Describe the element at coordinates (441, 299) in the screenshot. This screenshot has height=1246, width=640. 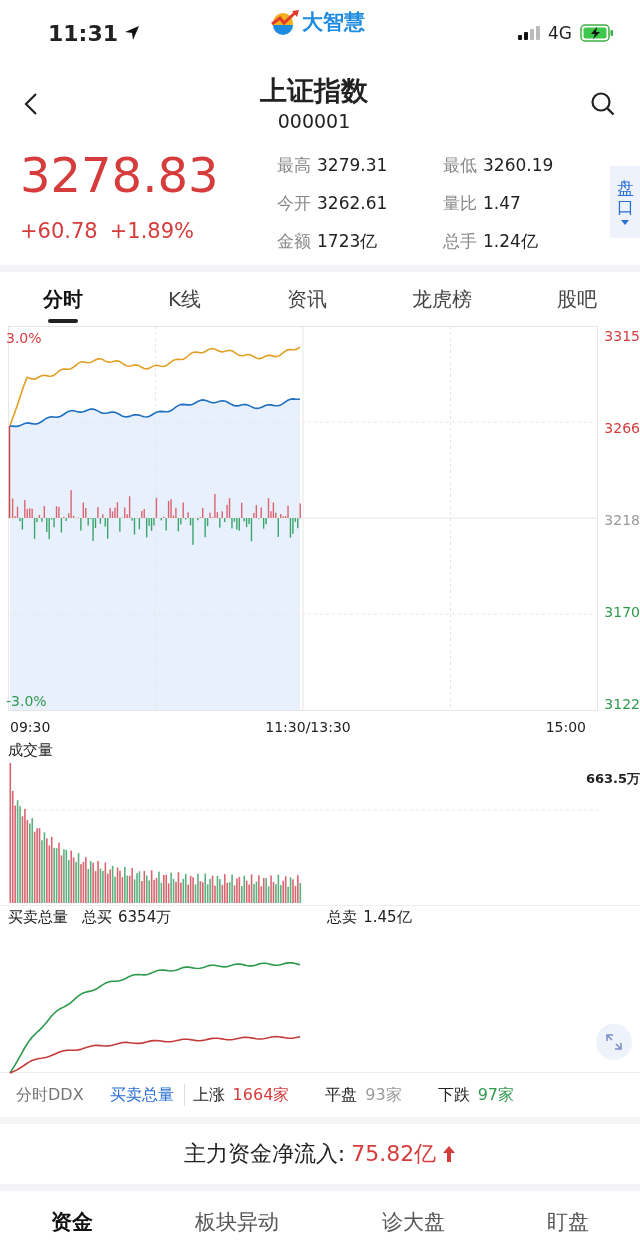
I see `chart-tab: 龙虎榜` at that location.